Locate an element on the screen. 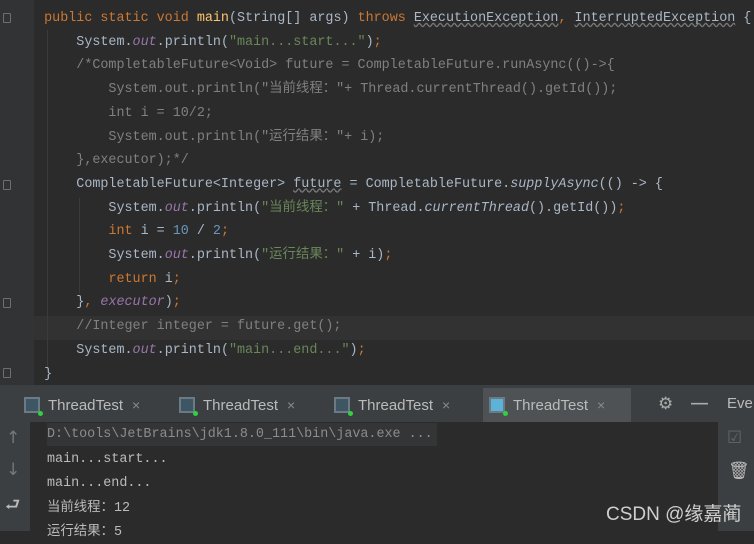 The image size is (754, 544). code-line: return i; is located at coordinates (96, 280).